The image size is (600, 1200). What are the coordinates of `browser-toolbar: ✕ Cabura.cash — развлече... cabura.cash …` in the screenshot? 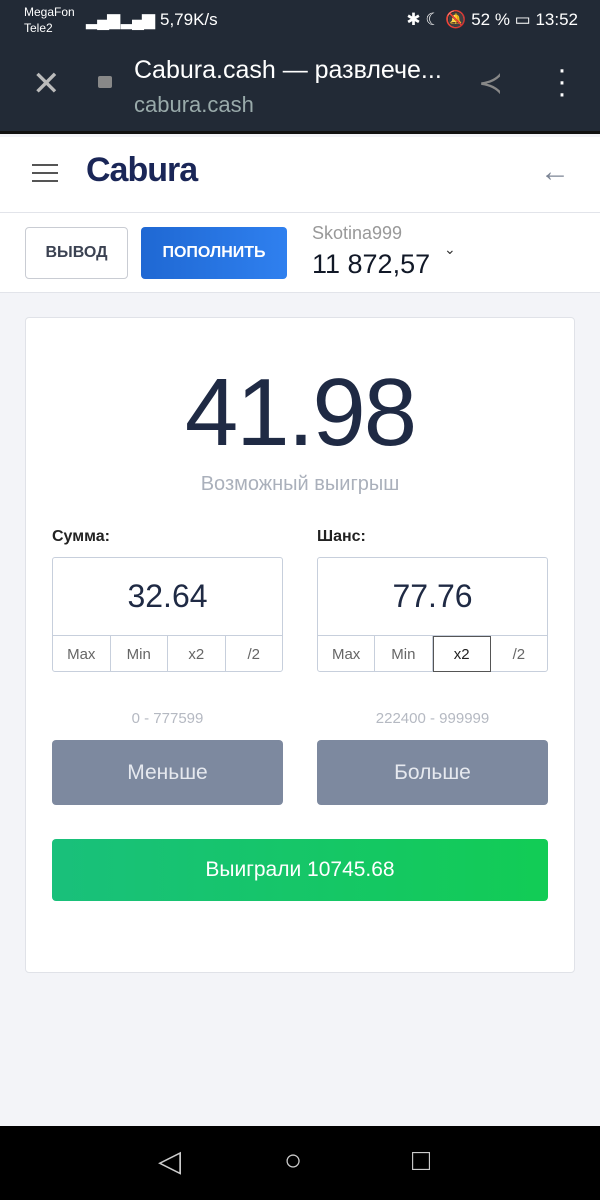 It's located at (300, 87).